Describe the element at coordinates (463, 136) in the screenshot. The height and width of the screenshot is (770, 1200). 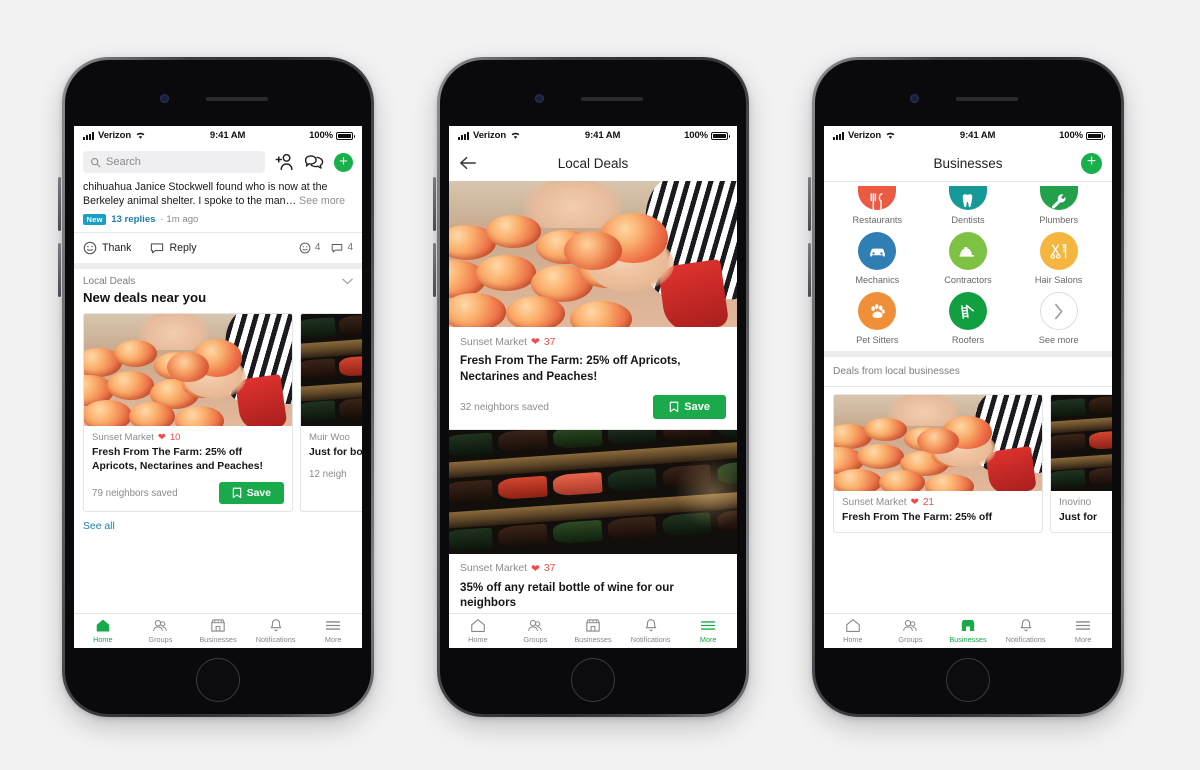
I see `signal-bars-icon` at that location.